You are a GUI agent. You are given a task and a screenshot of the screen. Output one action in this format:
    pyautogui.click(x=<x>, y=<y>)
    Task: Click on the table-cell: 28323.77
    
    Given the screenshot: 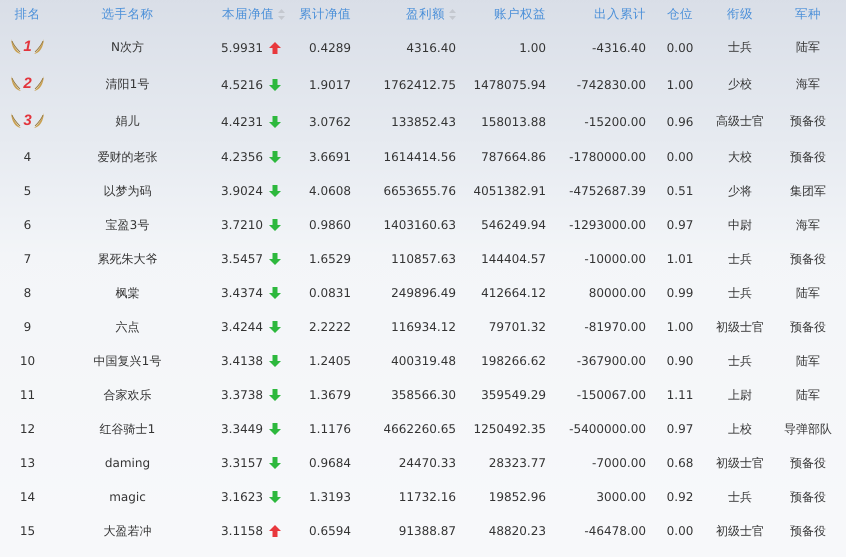 What is the action you would take?
    pyautogui.click(x=517, y=463)
    